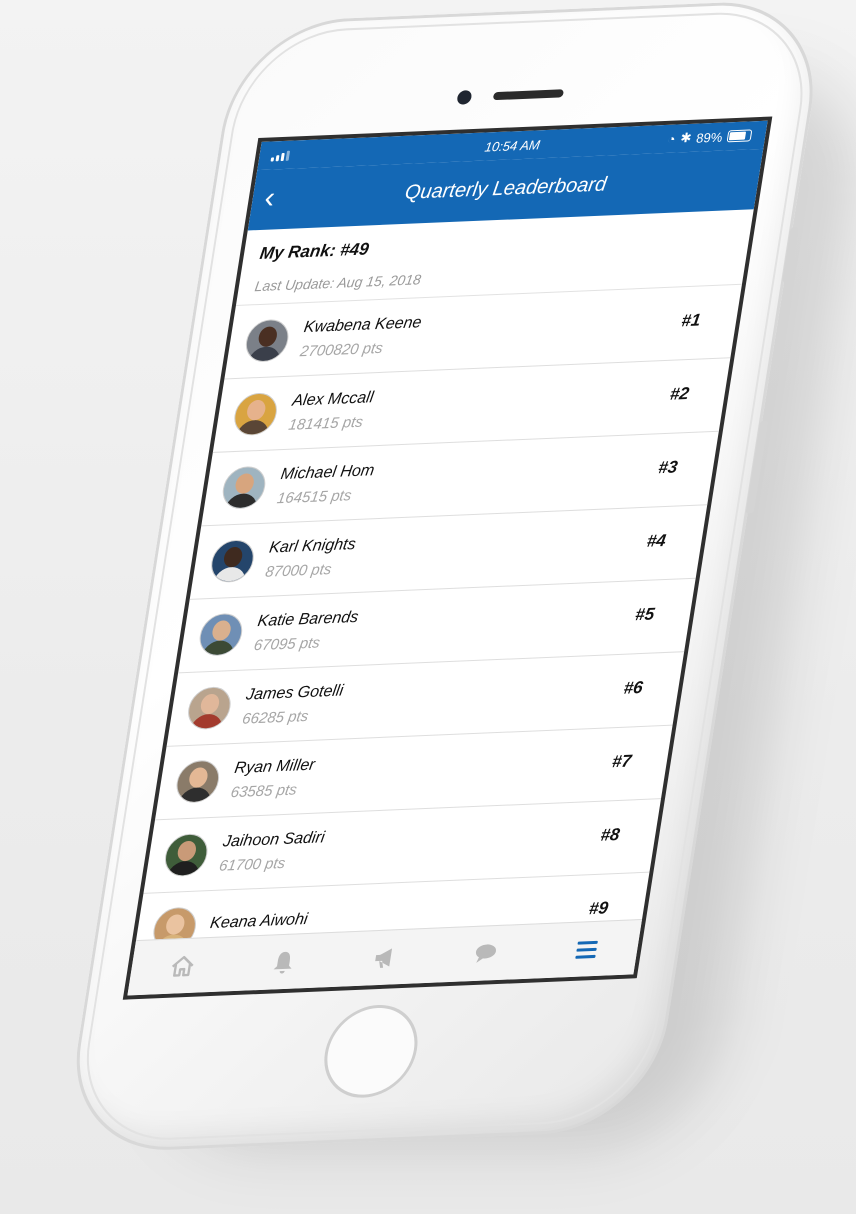 The height and width of the screenshot is (1214, 856). Describe the element at coordinates (273, 778) in the screenshot. I see `row-info: Ryan Miller 63585 pts` at that location.